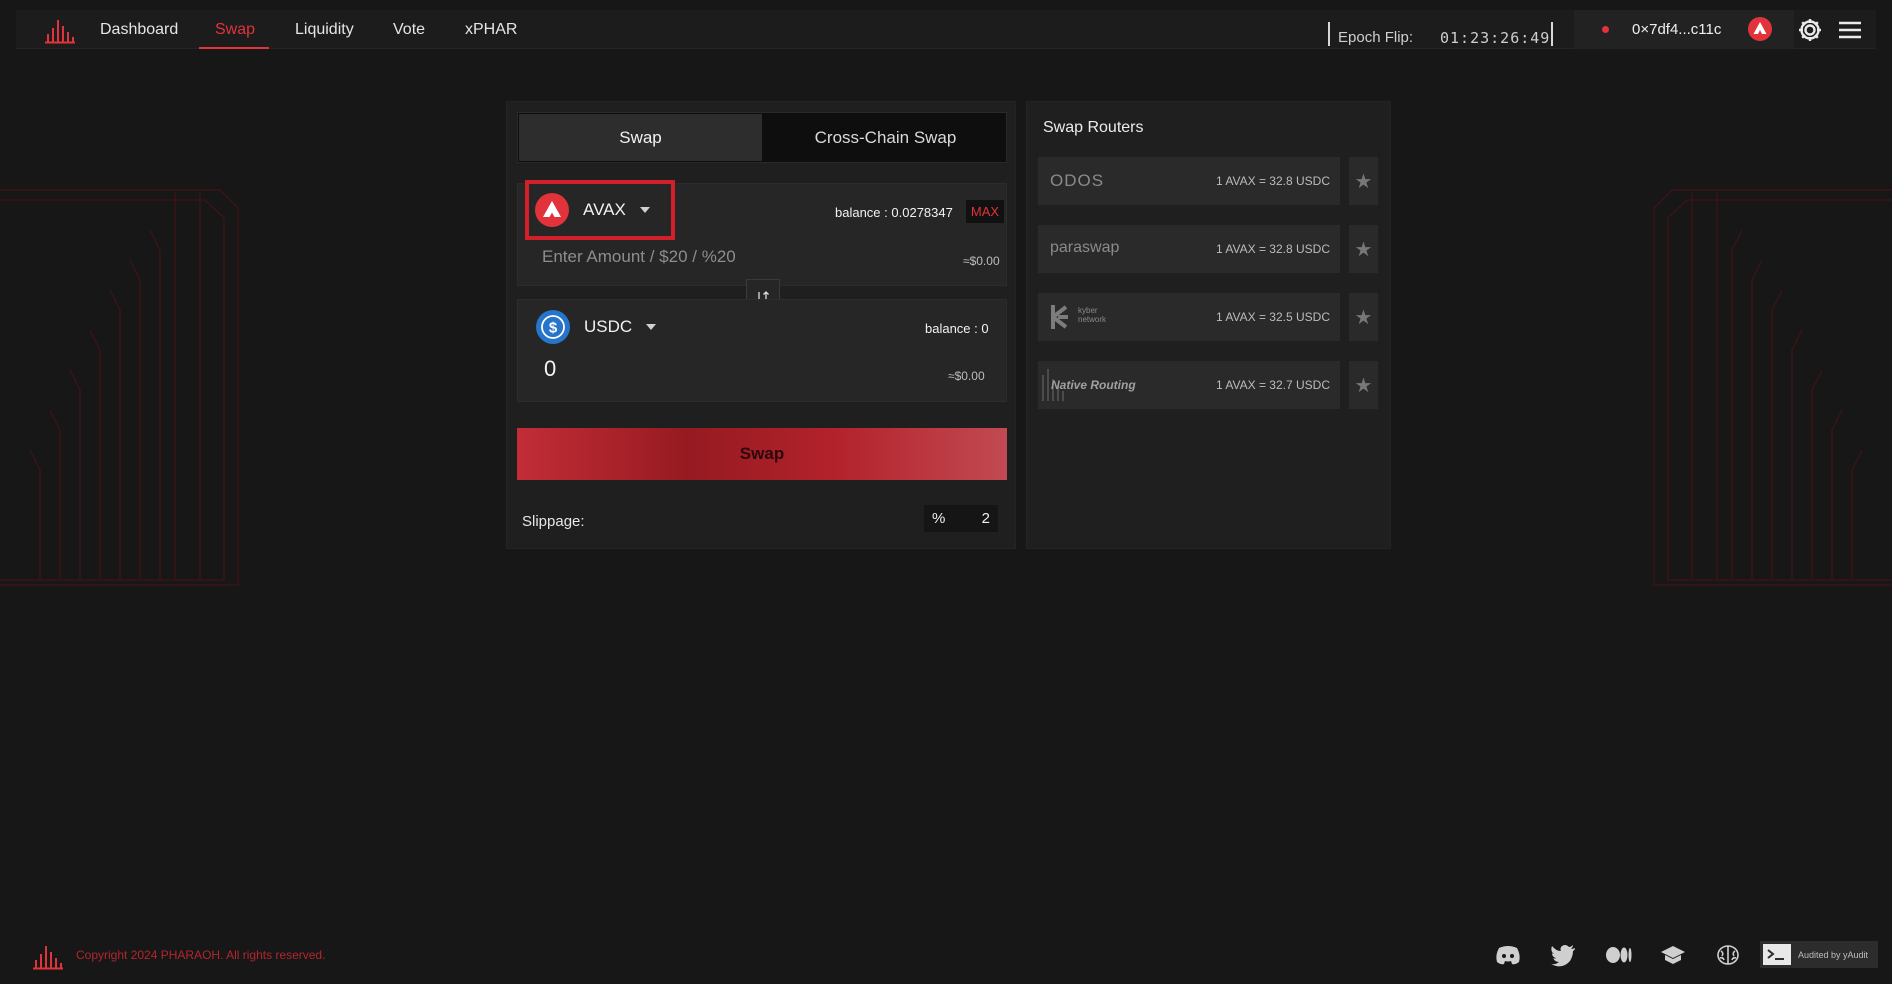  I want to click on nav-active-underline, so click(234, 48).